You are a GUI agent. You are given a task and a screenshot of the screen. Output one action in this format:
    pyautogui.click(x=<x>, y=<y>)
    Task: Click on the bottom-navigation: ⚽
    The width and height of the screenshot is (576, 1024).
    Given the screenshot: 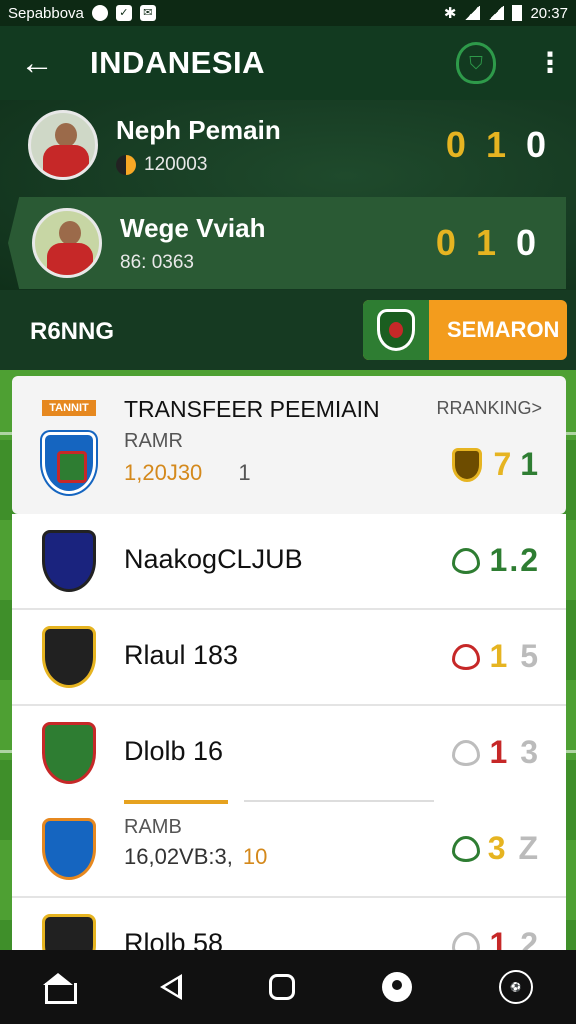 What is the action you would take?
    pyautogui.click(x=288, y=987)
    